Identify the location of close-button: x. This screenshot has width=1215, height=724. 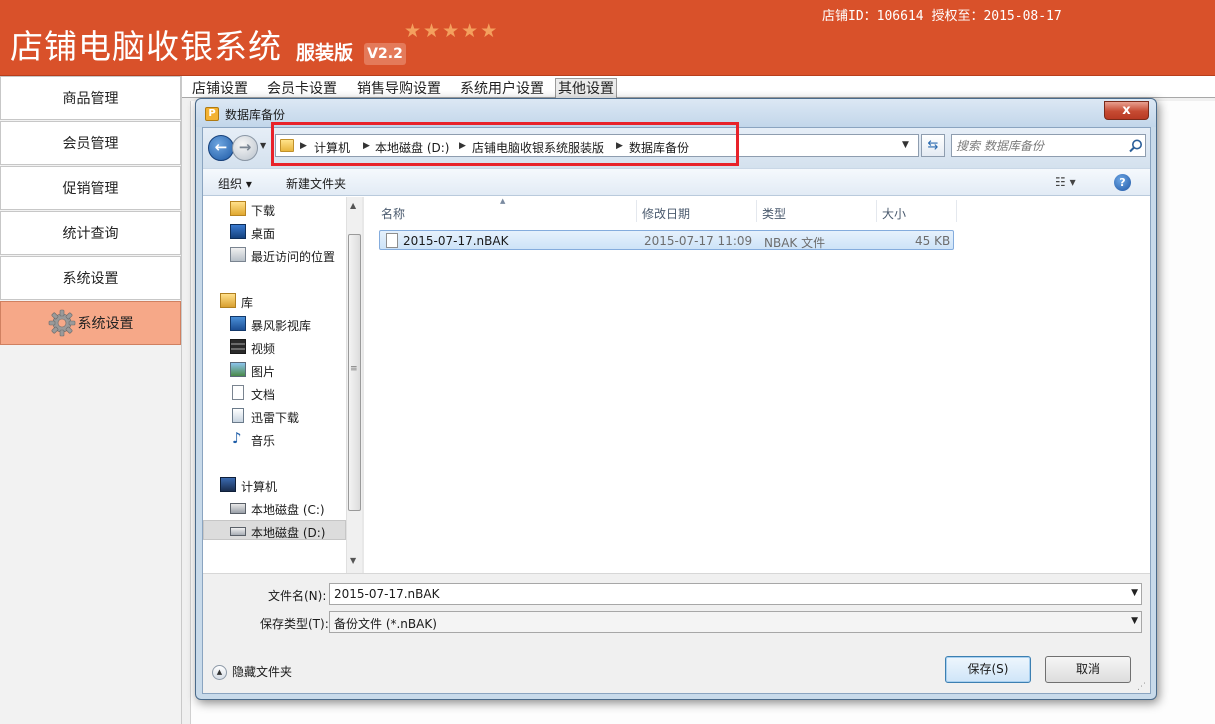
(1126, 110).